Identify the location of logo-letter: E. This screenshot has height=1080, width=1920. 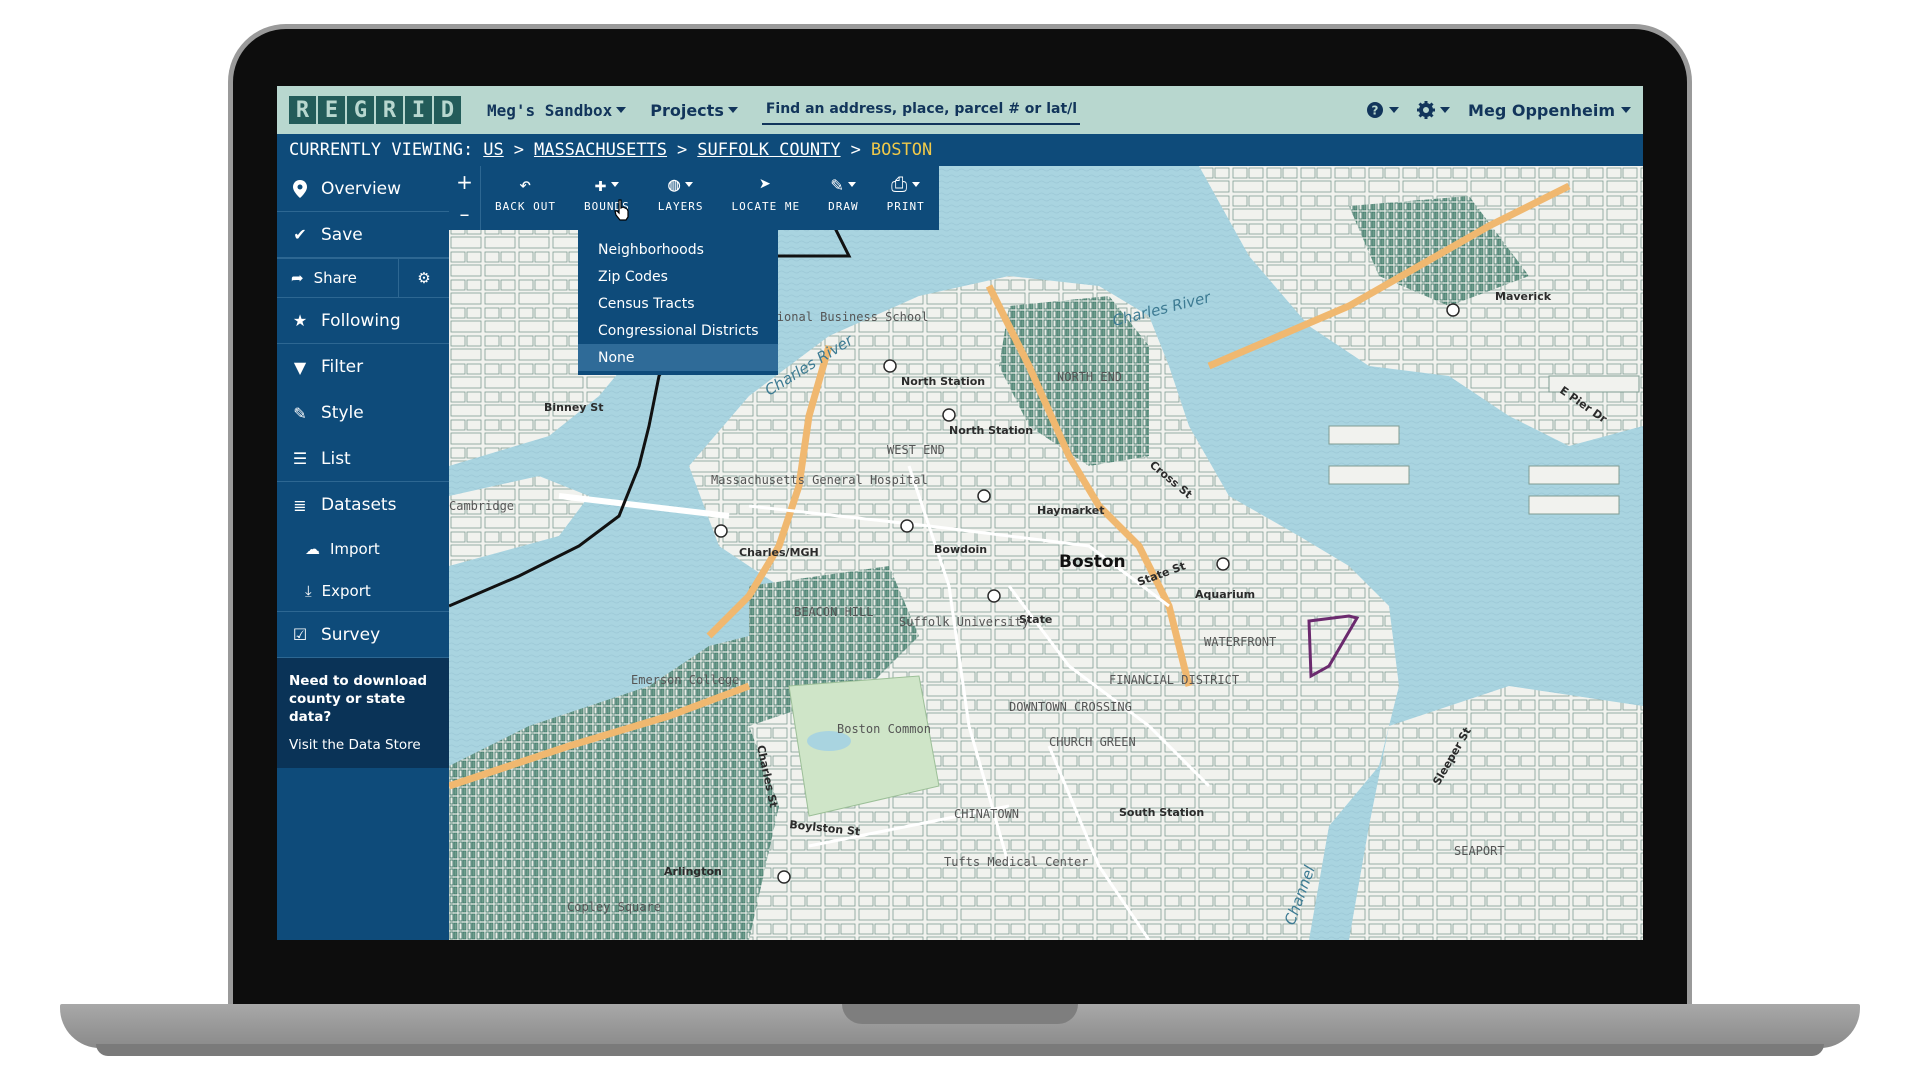
(331, 110).